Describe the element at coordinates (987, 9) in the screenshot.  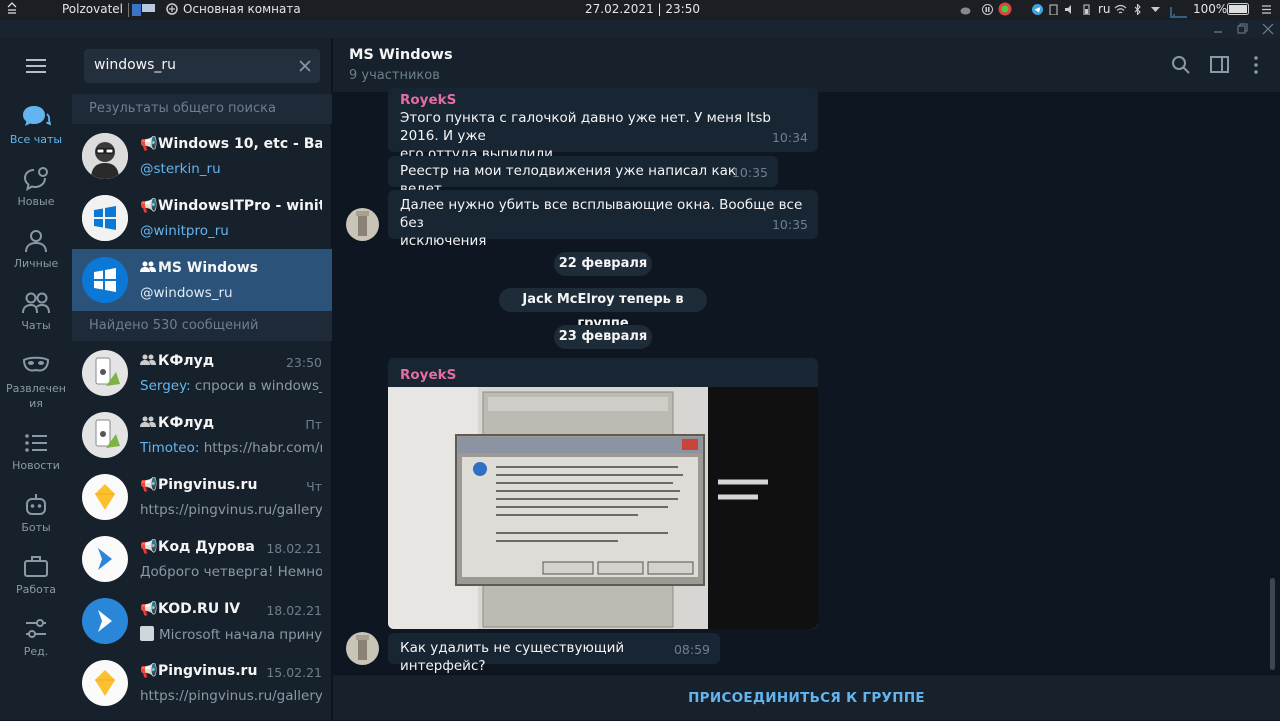
I see `tray-media-icon` at that location.